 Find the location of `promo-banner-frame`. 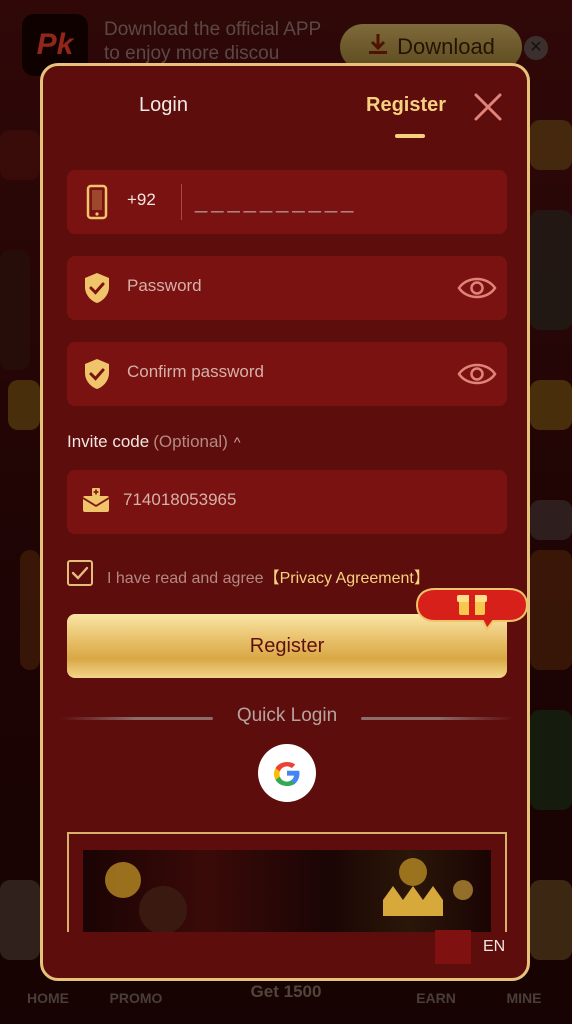

promo-banner-frame is located at coordinates (287, 882).